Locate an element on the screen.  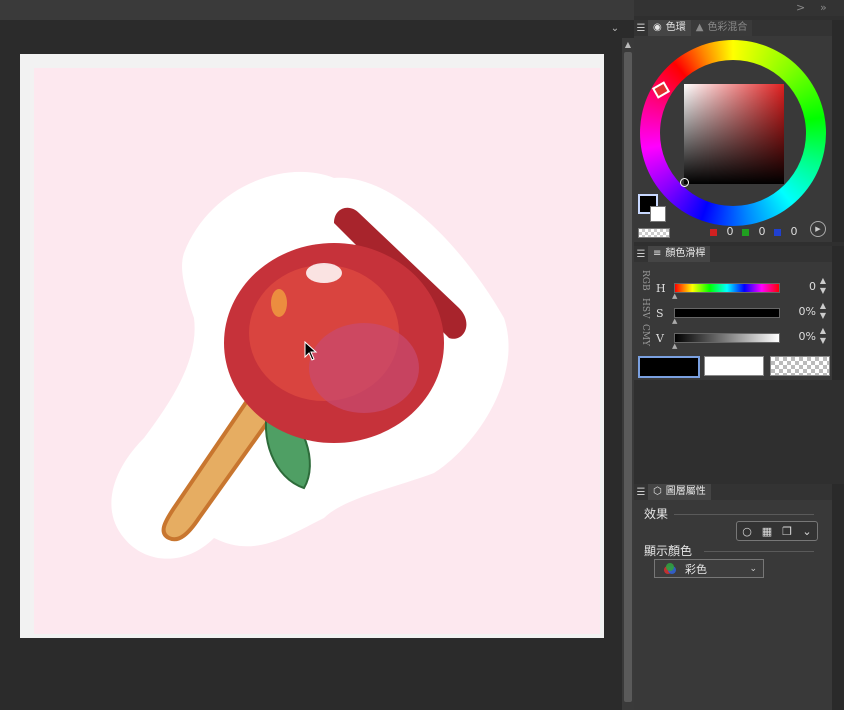
transparent-large-swatch is located at coordinates (800, 366).